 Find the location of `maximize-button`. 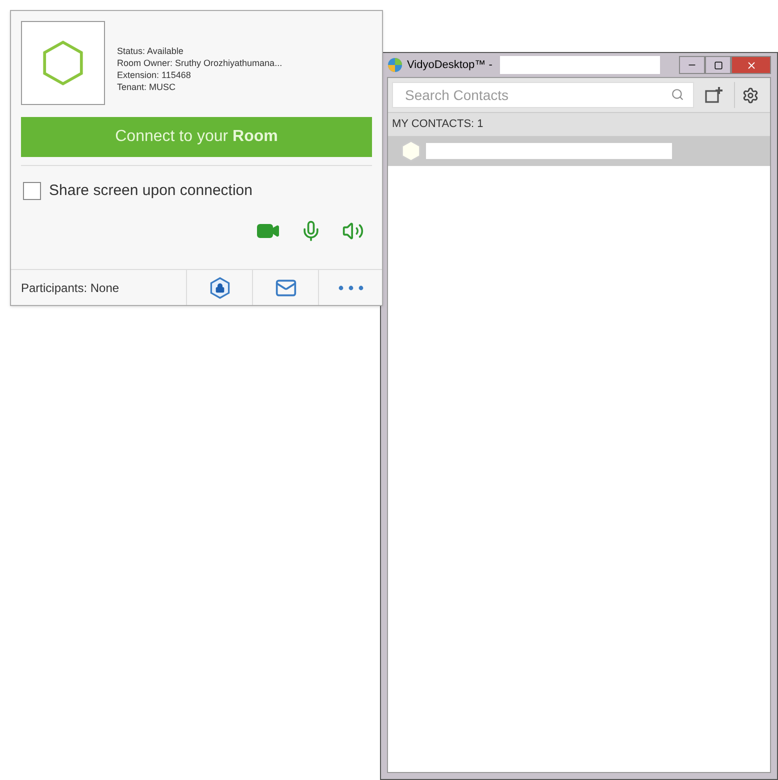

maximize-button is located at coordinates (718, 65).